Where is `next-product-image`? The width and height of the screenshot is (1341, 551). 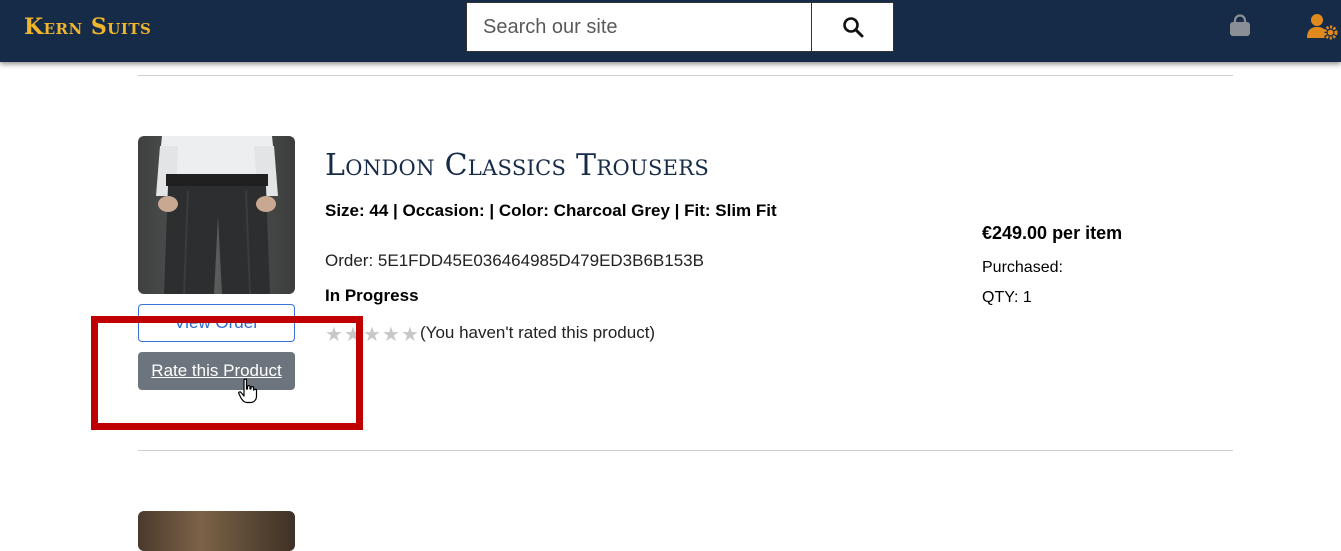
next-product-image is located at coordinates (216, 531).